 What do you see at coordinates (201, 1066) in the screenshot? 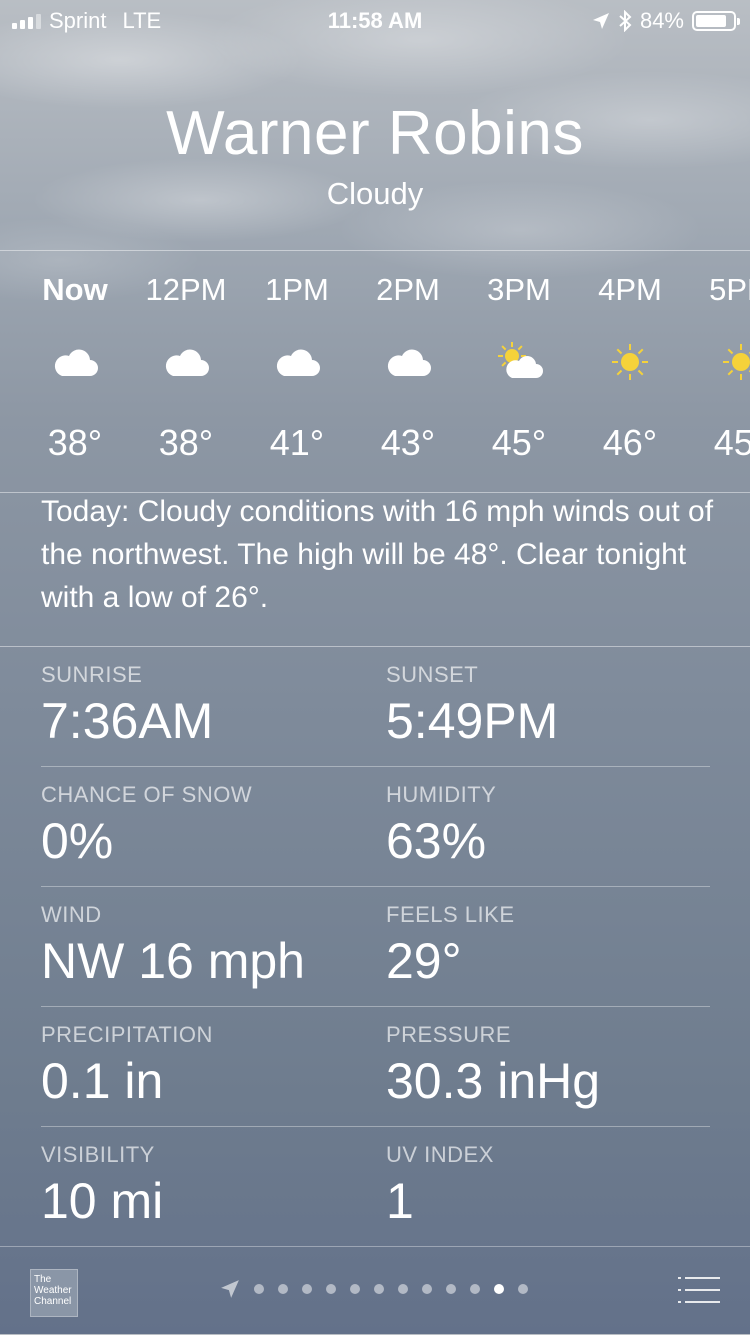
I see `detail-precipitation: PRECIPITATION 0.1 in` at bounding box center [201, 1066].